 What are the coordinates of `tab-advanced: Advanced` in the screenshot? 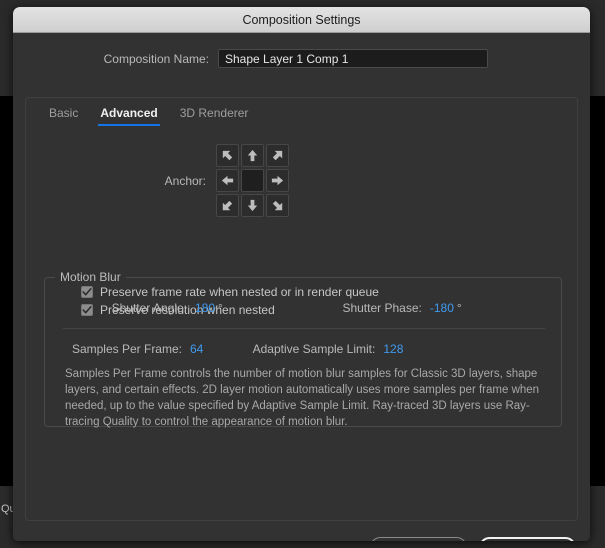 It's located at (128, 116).